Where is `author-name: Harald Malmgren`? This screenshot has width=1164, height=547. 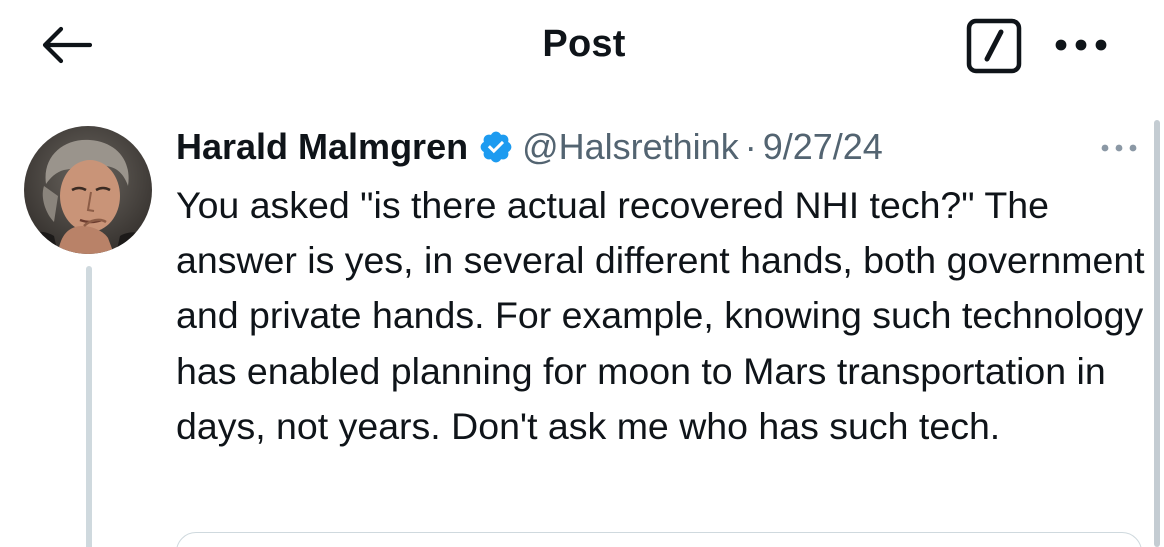
author-name: Harald Malmgren is located at coordinates (322, 147).